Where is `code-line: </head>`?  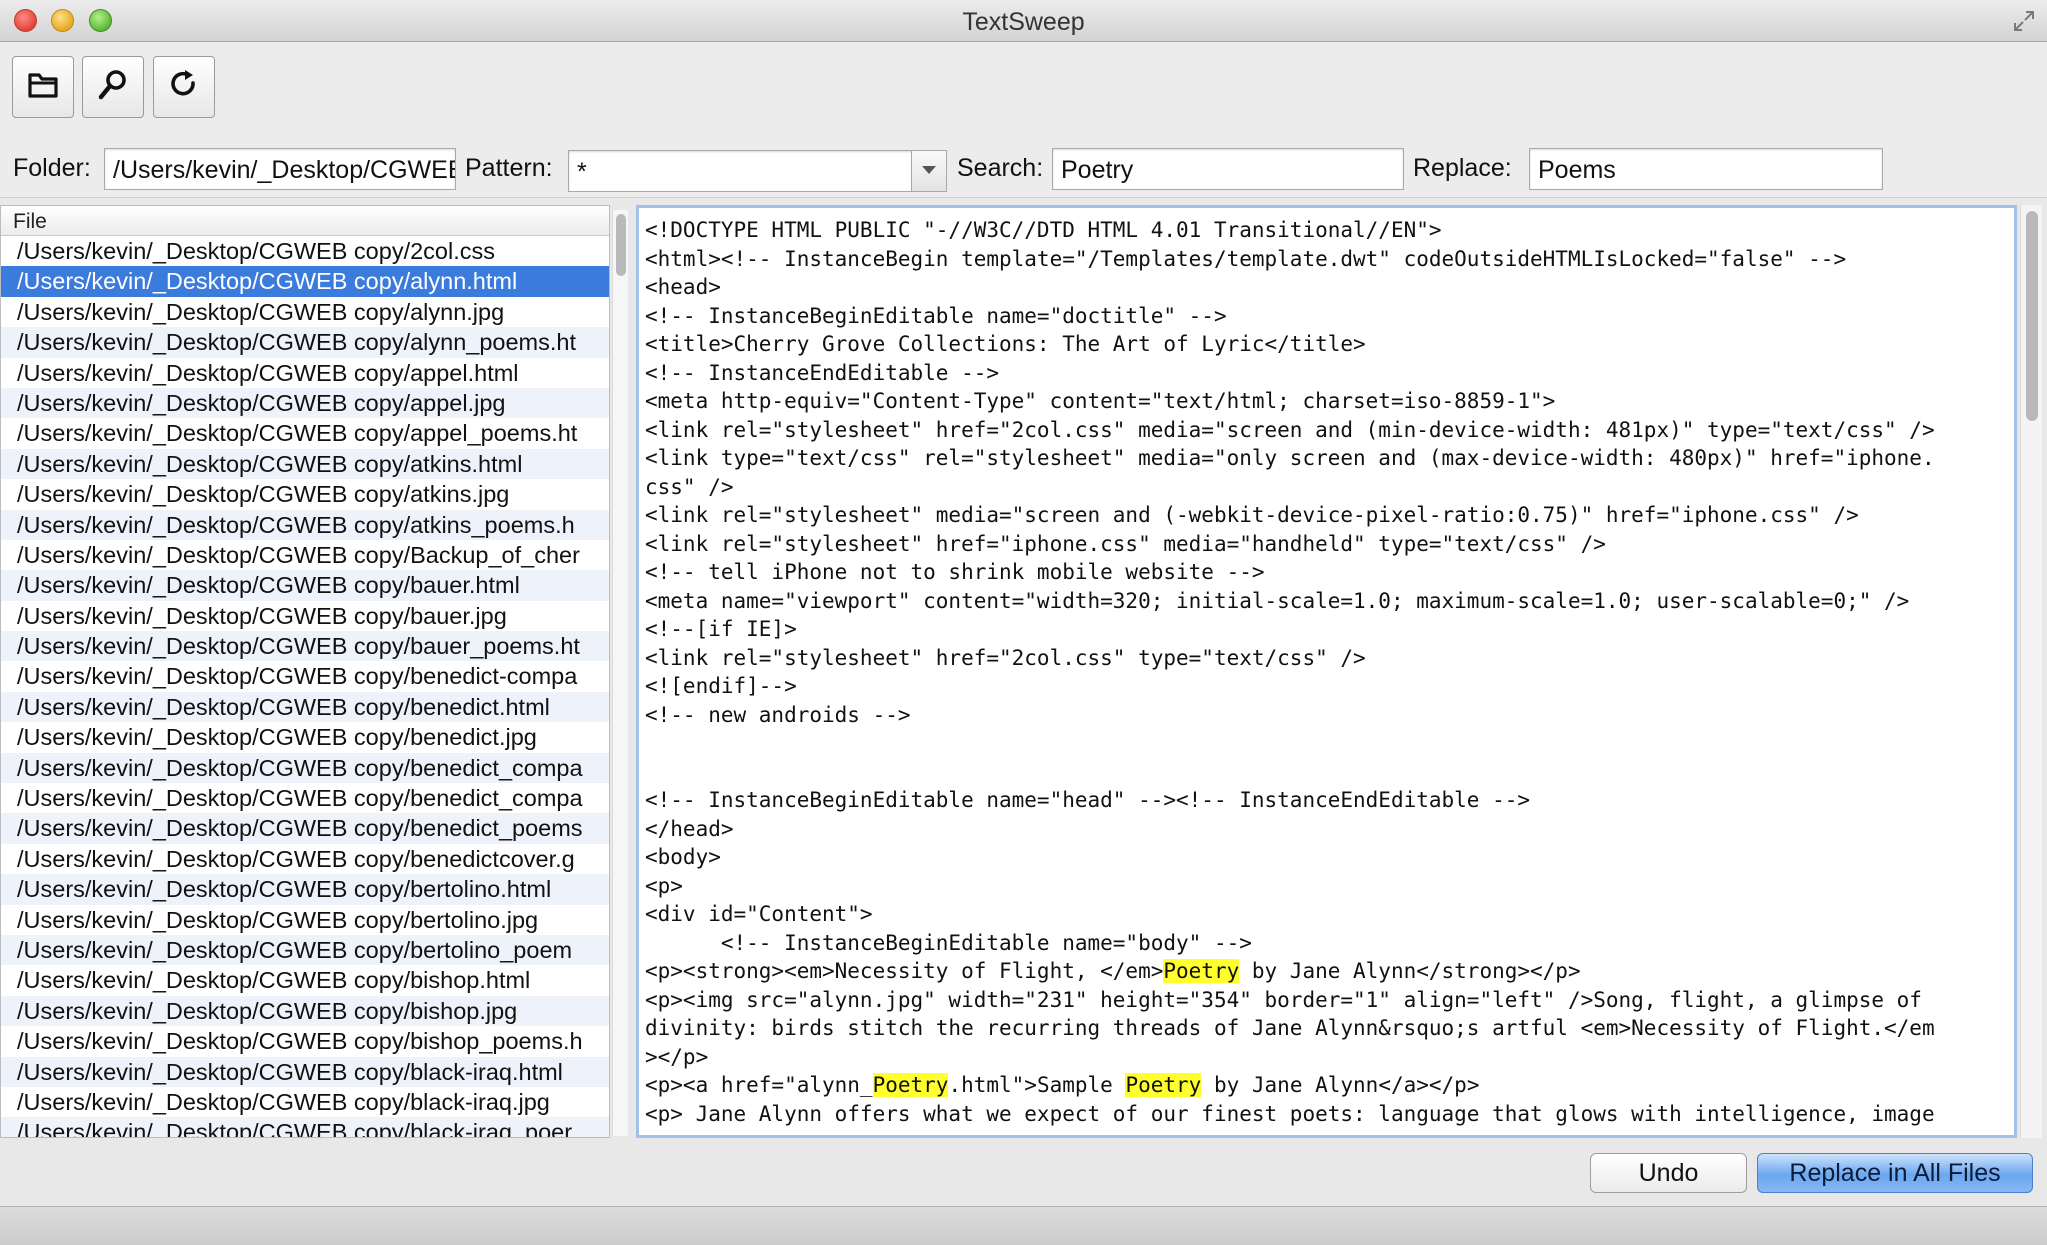
code-line: </head> is located at coordinates (689, 828).